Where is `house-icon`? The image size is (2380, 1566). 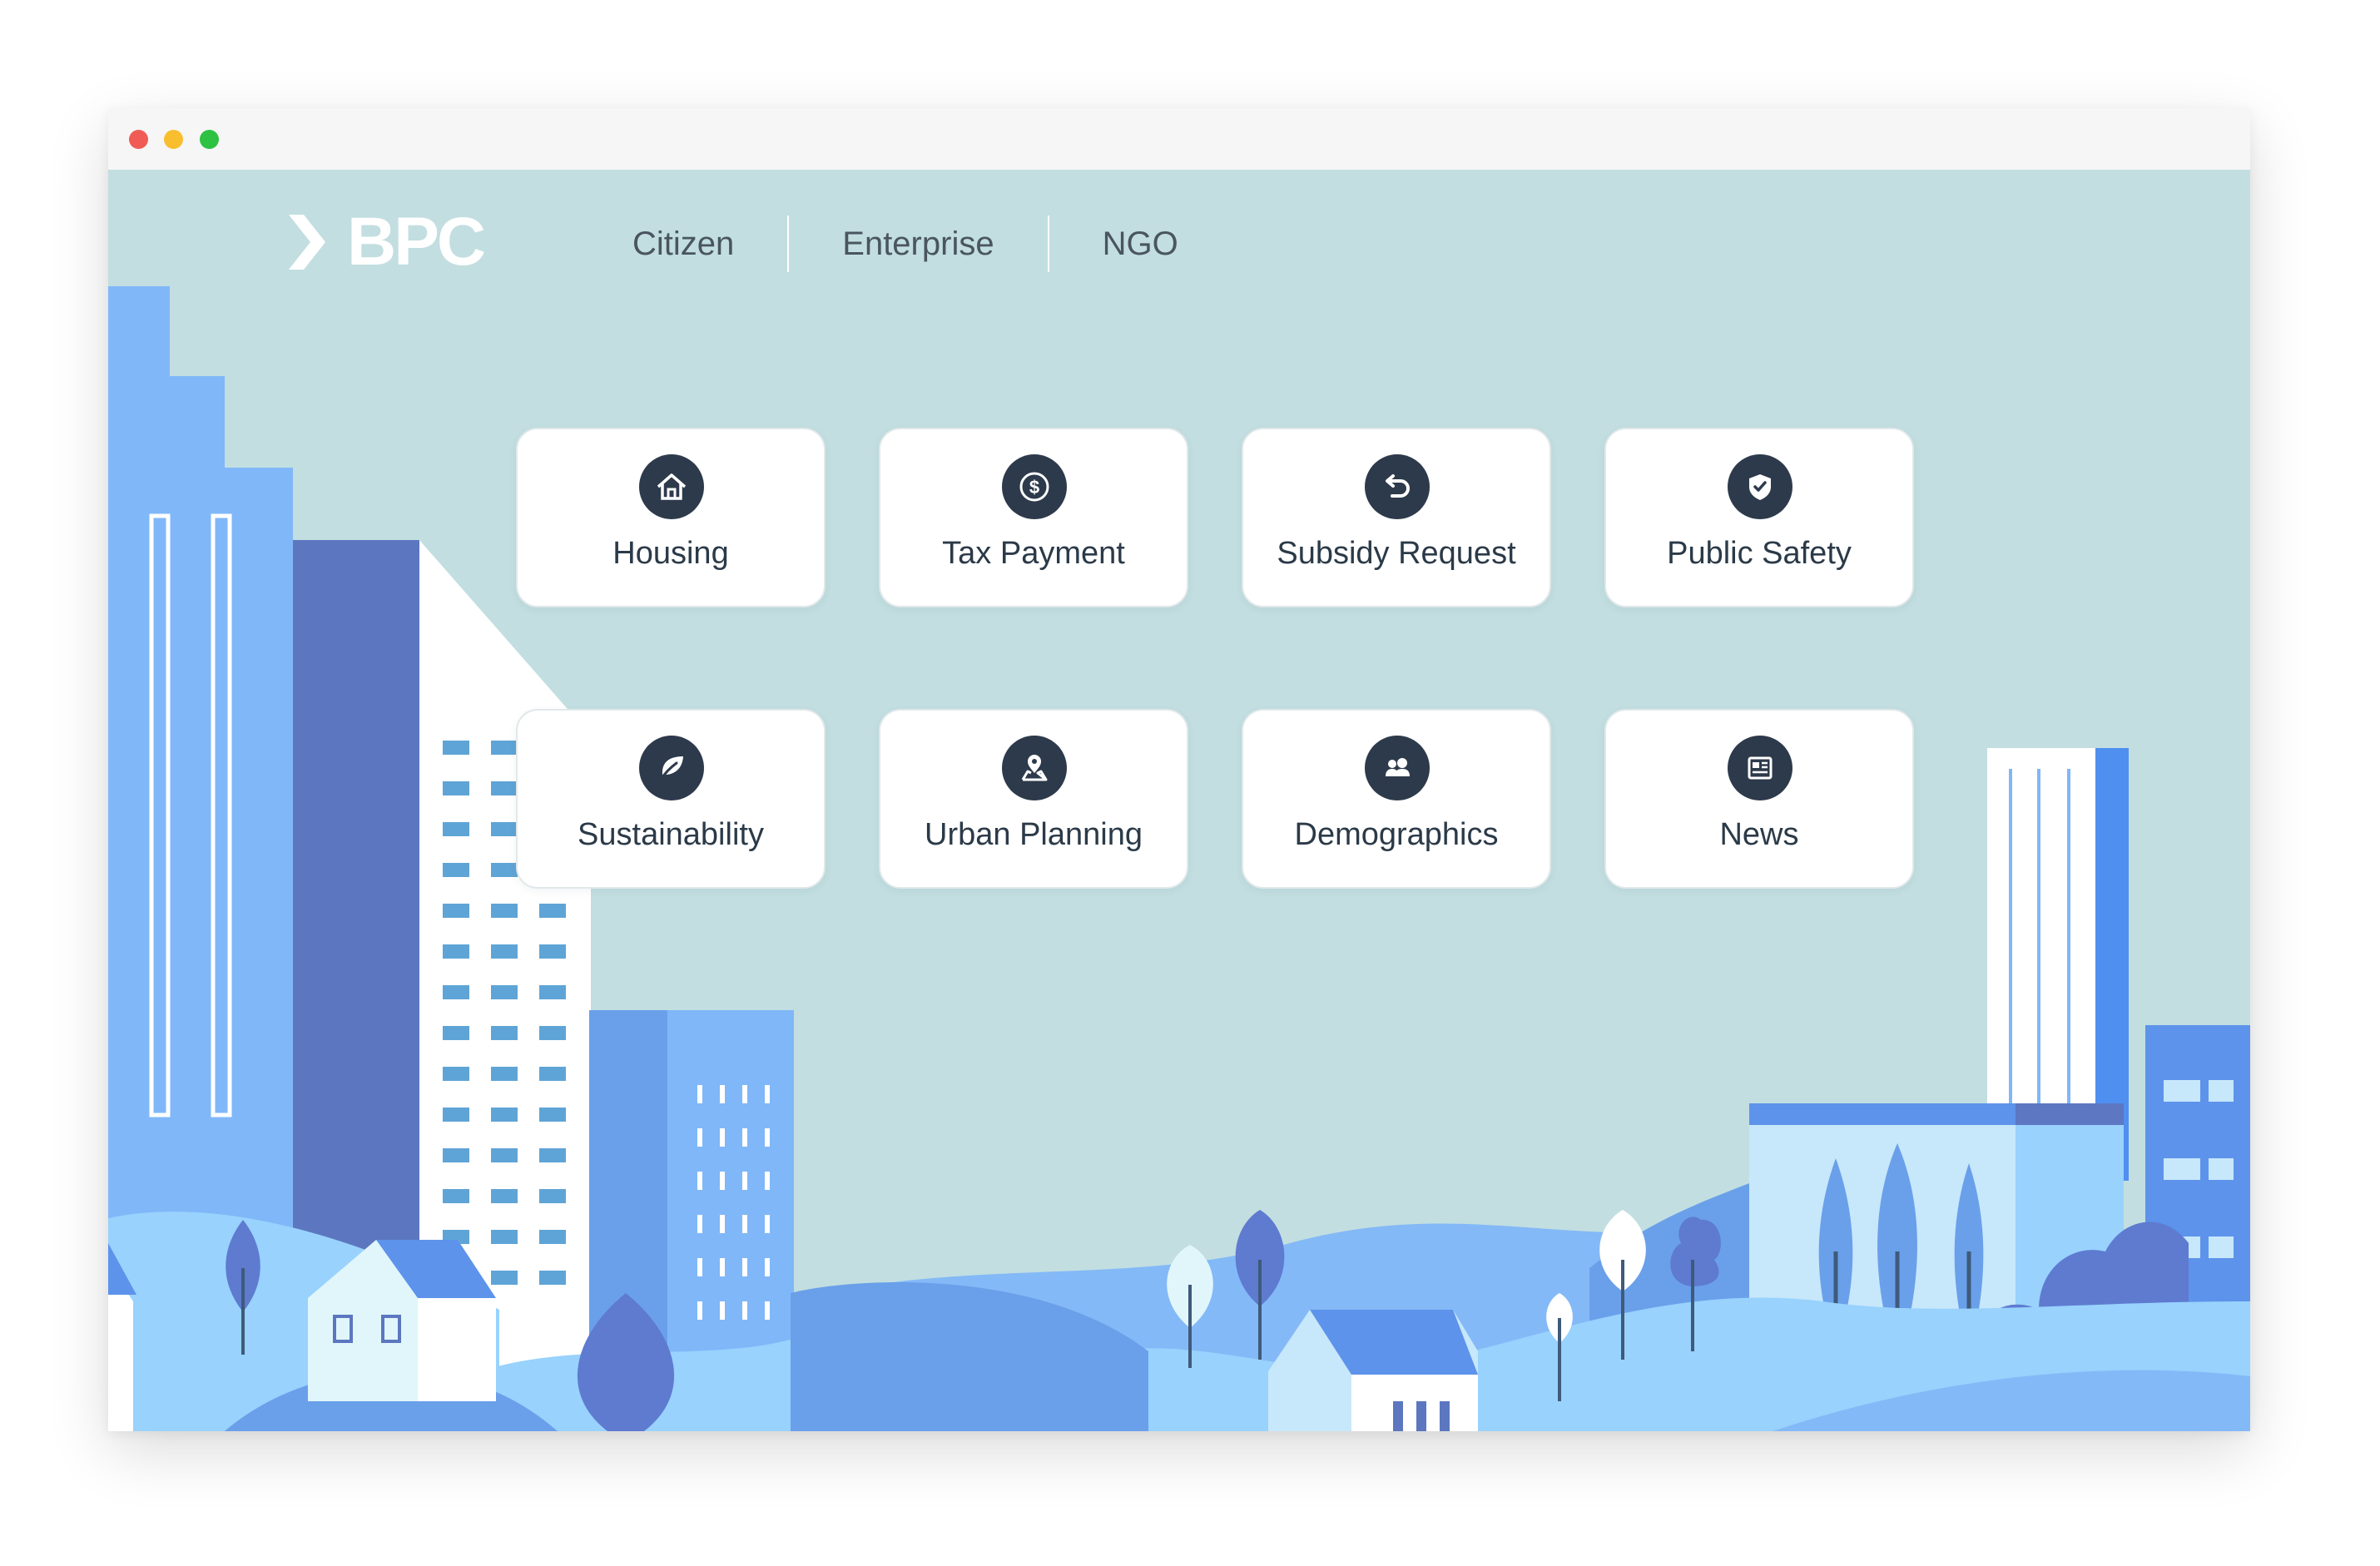 house-icon is located at coordinates (671, 487).